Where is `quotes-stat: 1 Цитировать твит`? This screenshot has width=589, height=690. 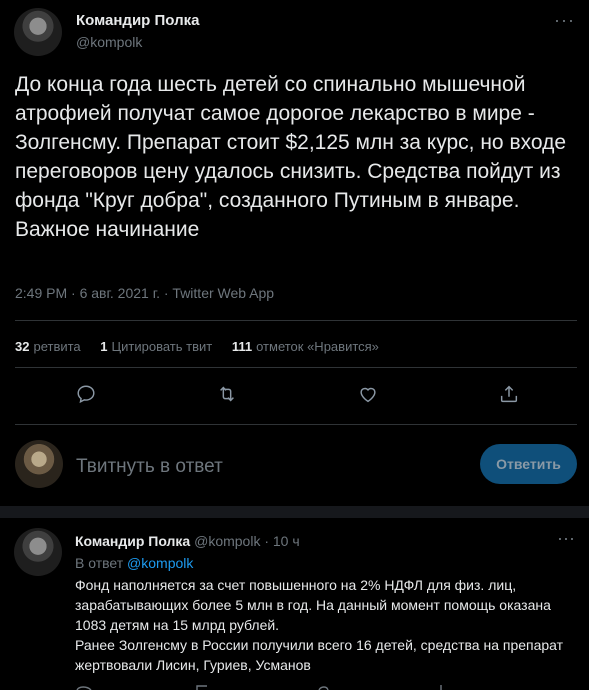
quotes-stat: 1 Цитировать твит is located at coordinates (156, 346).